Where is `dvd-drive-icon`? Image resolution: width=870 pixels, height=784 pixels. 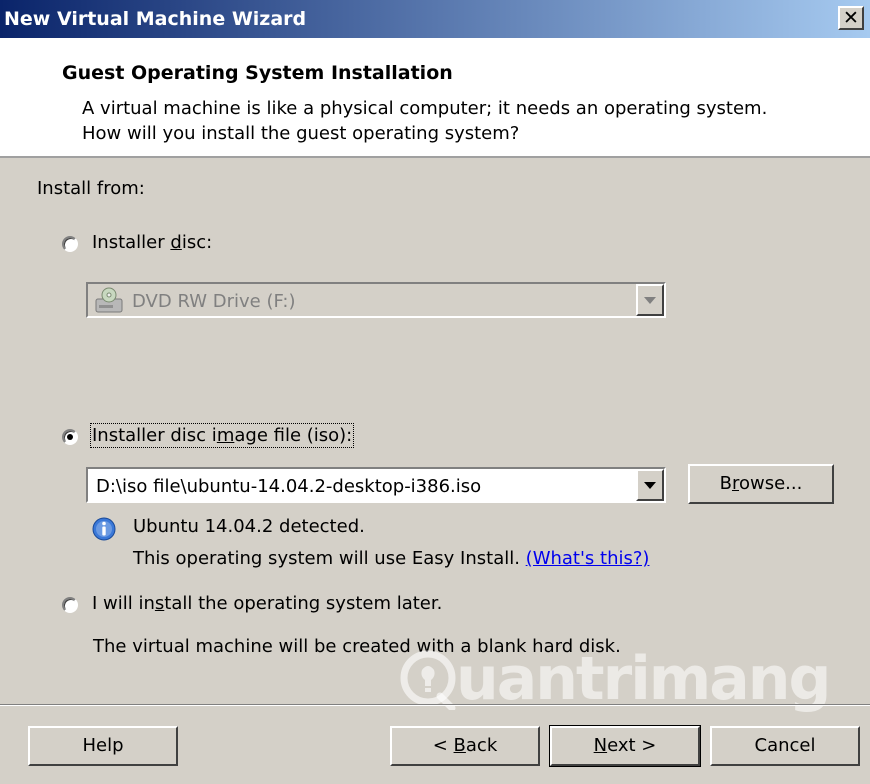
dvd-drive-icon is located at coordinates (109, 300).